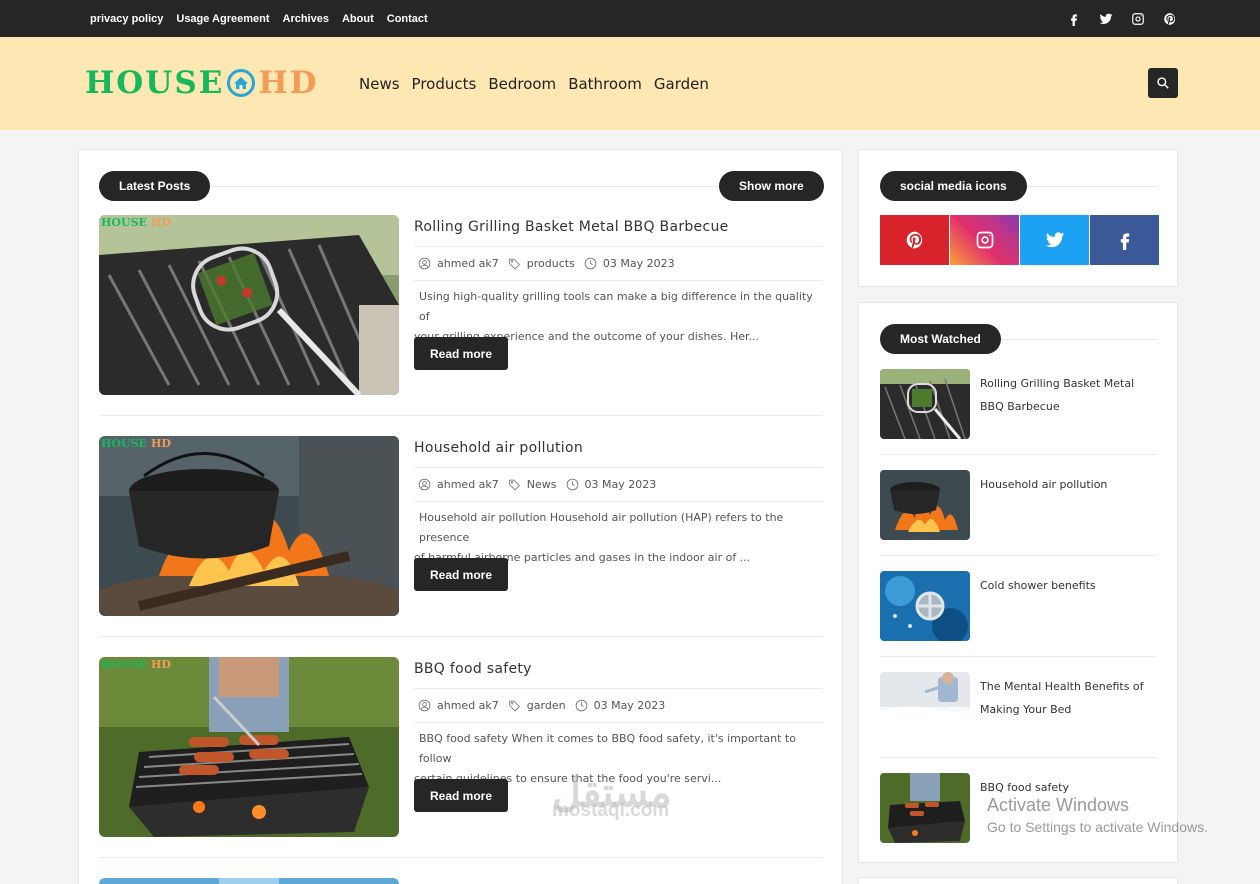 Image resolution: width=1260 pixels, height=884 pixels. What do you see at coordinates (1018, 606) in the screenshot?
I see `most-watched-item: Cold shower benefits` at bounding box center [1018, 606].